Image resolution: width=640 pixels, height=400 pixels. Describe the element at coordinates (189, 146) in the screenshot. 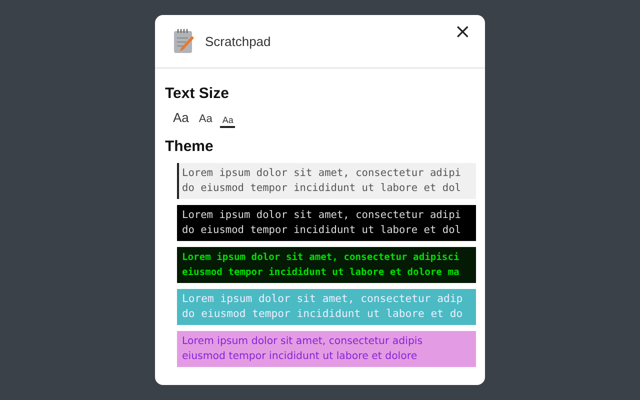

I see `section-heading: Theme` at that location.